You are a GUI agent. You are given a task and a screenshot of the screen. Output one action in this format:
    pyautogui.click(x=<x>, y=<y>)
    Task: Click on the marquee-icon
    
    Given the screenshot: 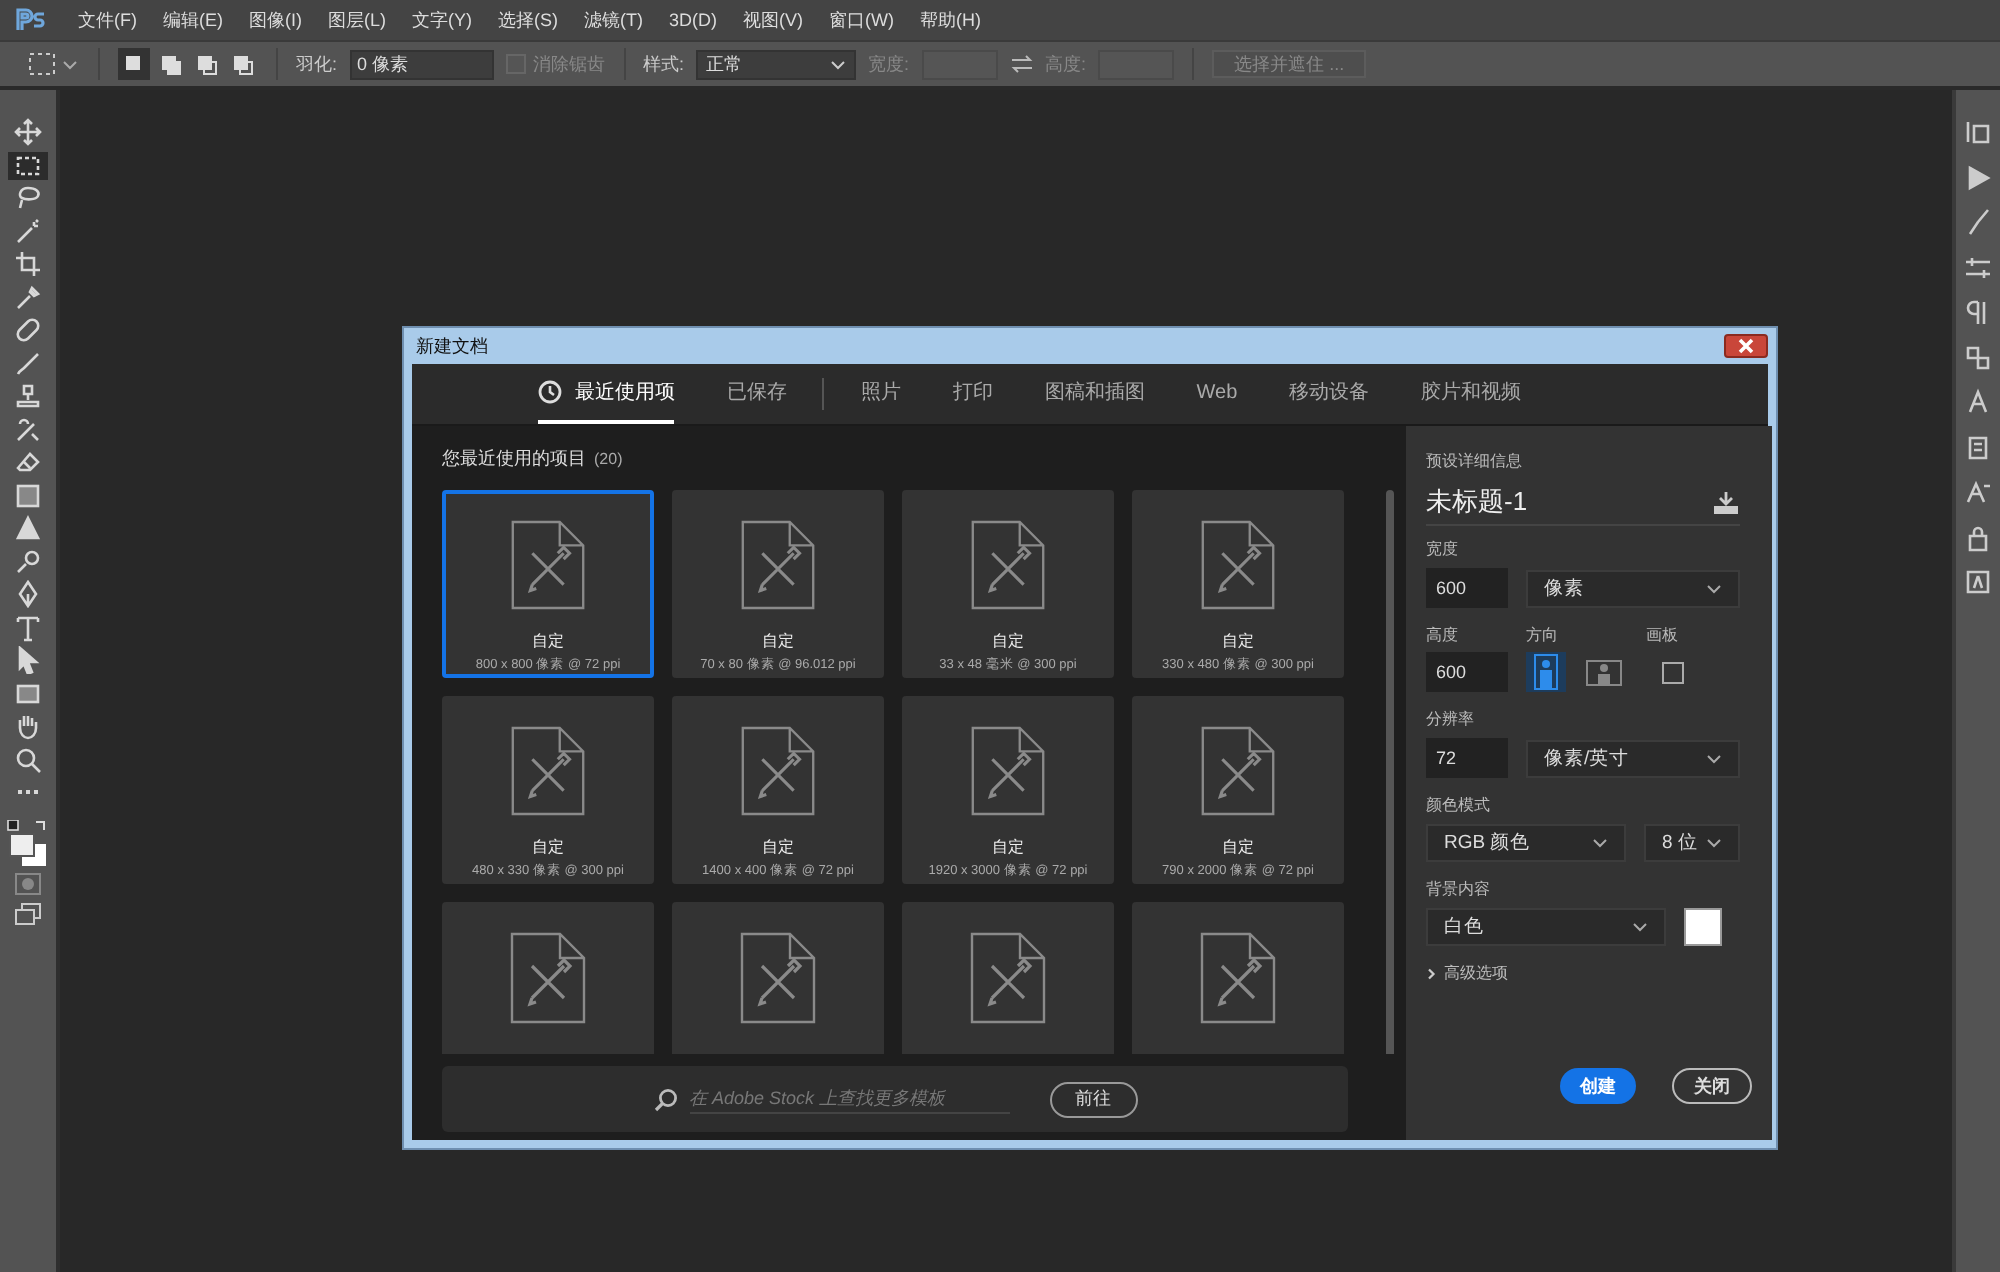 What is the action you would take?
    pyautogui.click(x=28, y=165)
    